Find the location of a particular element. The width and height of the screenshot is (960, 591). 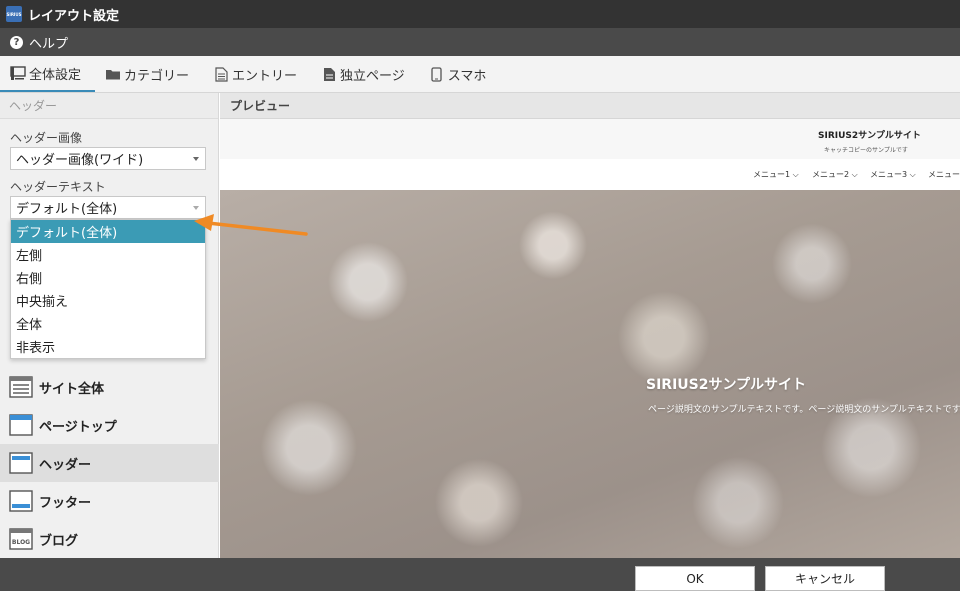

layout-nav: サイト全体 ページトップ ヘッダー フッター BLOG ブログ is located at coordinates (109, 463).